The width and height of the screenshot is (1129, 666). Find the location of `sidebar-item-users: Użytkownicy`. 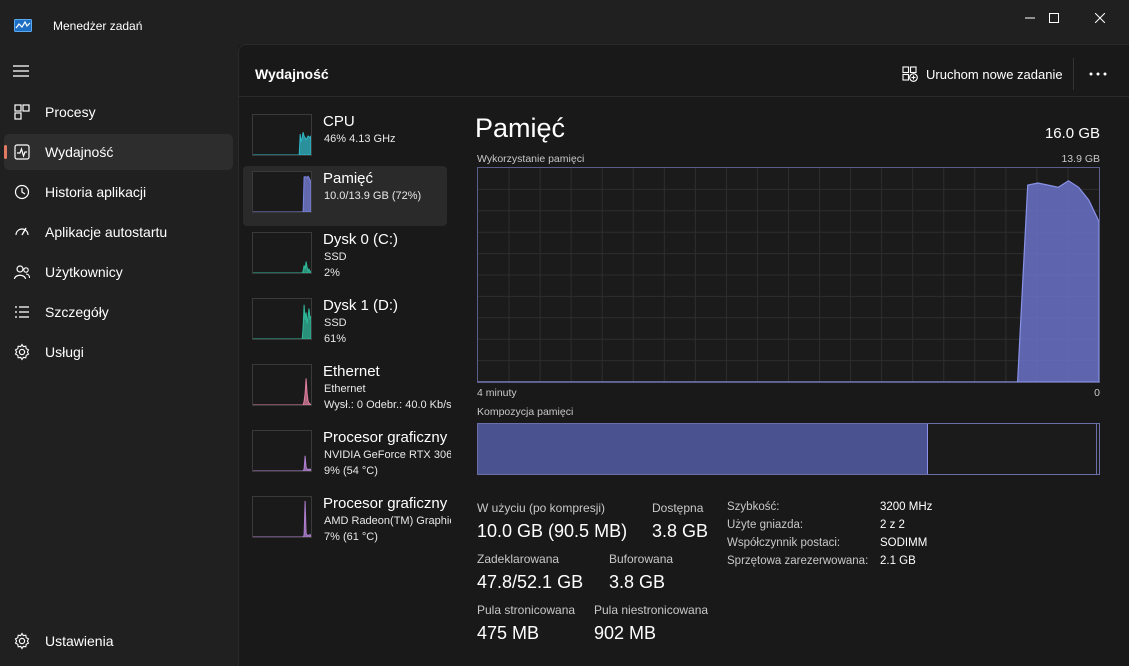

sidebar-item-users: Użytkownicy is located at coordinates (118, 272).